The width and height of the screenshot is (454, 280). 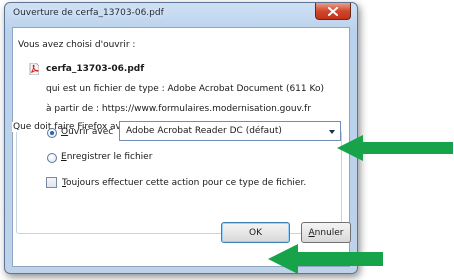 I want to click on window-title: Ouverture de cerfa_13703-06.pdf, so click(x=88, y=13).